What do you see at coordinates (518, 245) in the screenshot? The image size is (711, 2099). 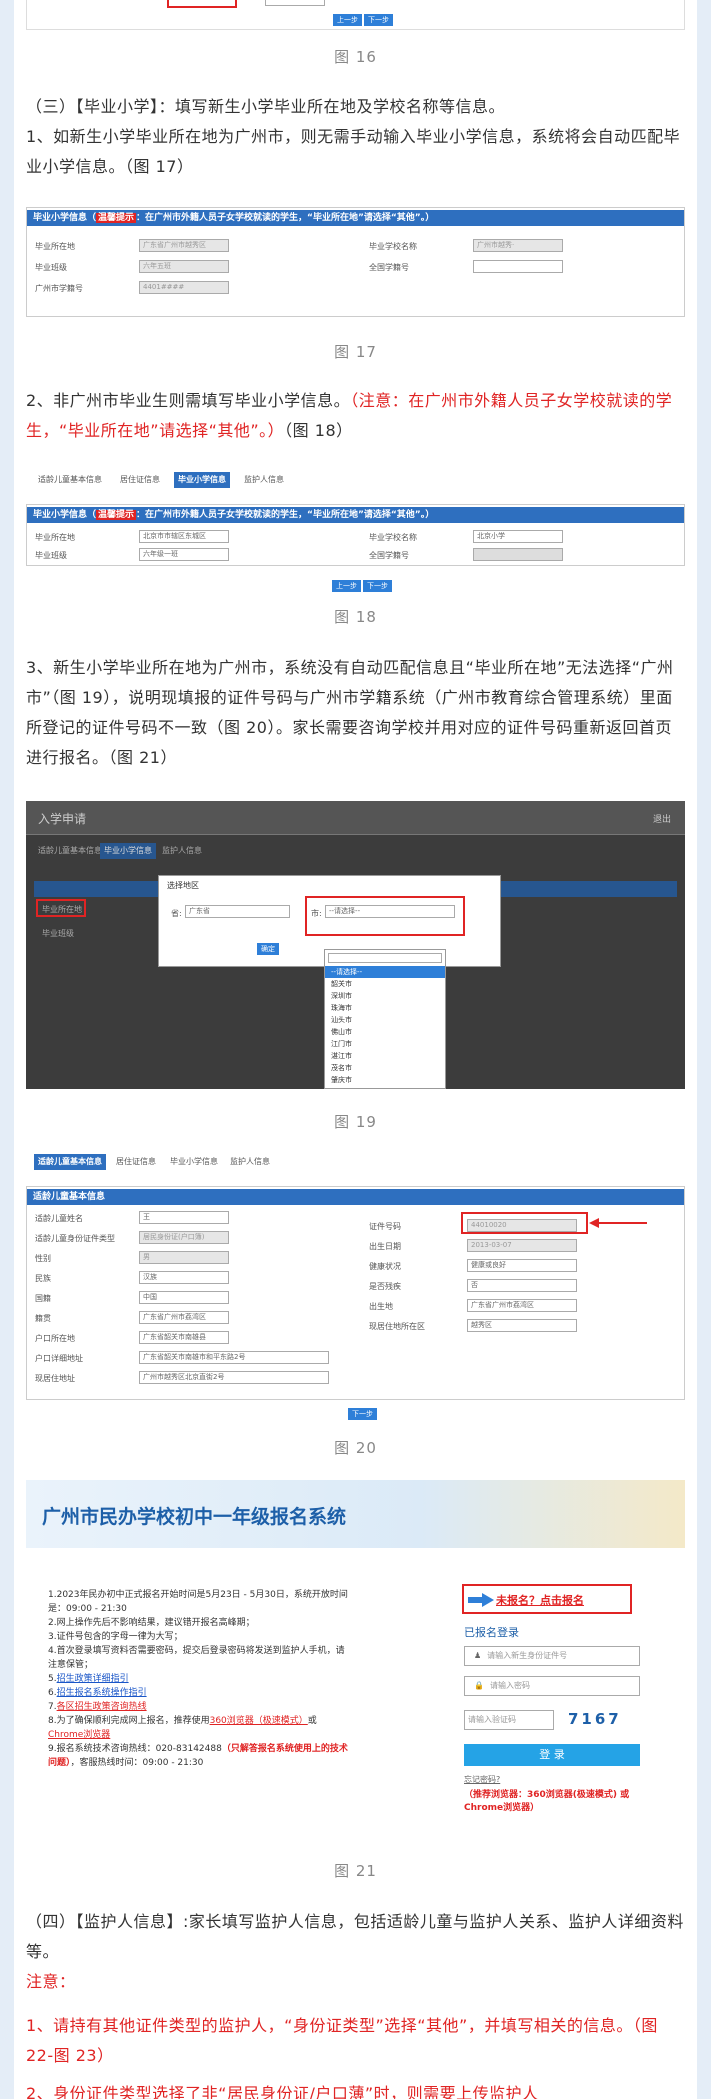 I see `school-name-field: 广州市越秀·` at bounding box center [518, 245].